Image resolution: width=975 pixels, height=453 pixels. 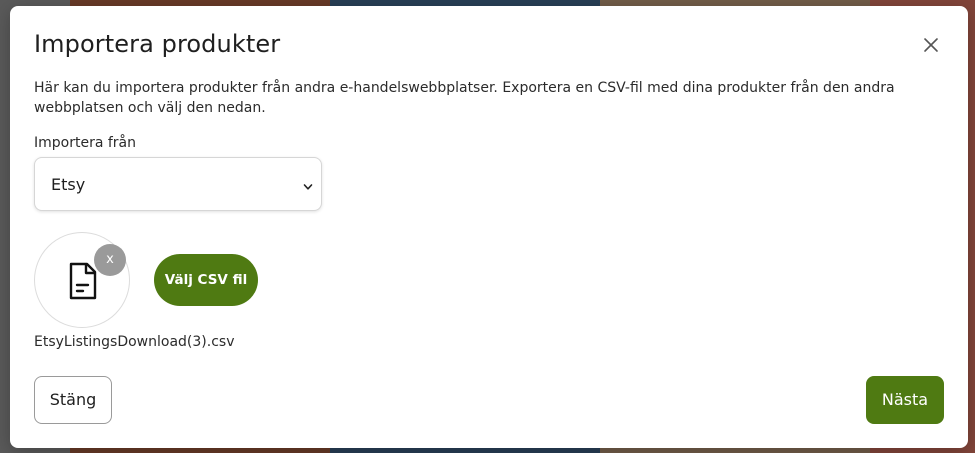 What do you see at coordinates (206, 280) in the screenshot?
I see `choose-csv-button: Välj CSV fil` at bounding box center [206, 280].